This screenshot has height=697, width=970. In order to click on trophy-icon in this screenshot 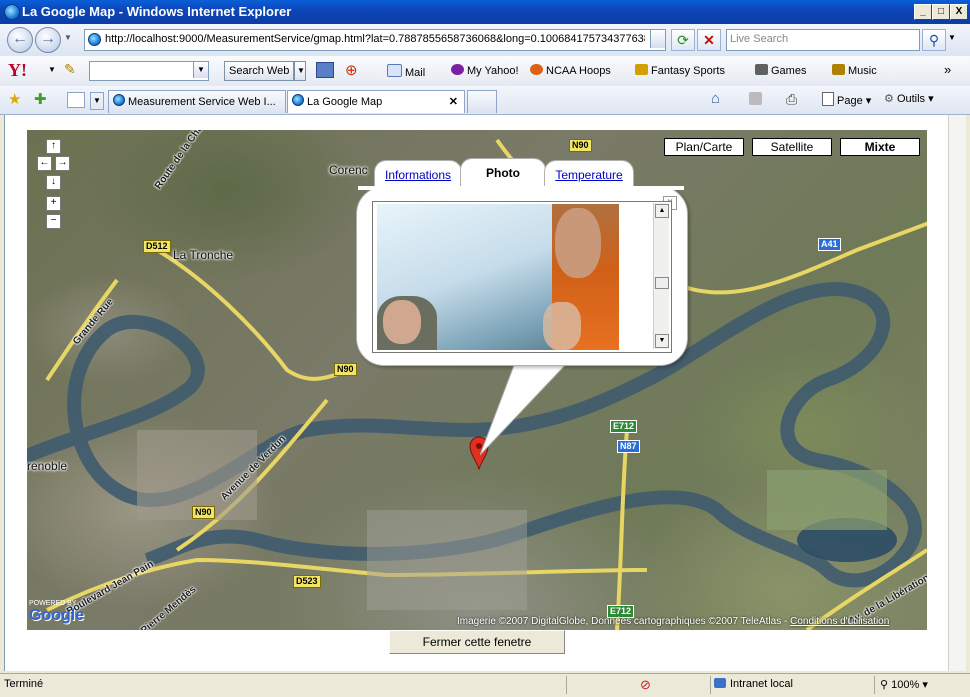, I will do `click(641, 69)`.